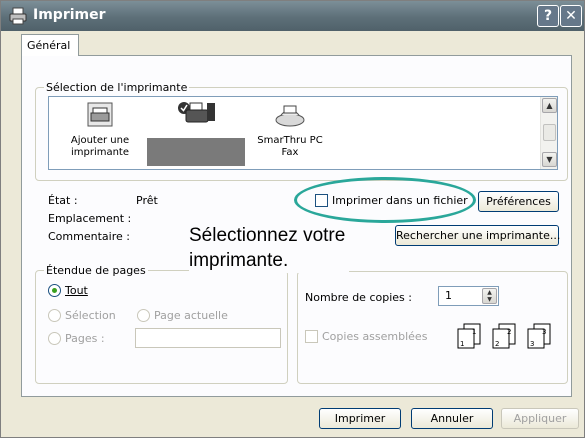 Image resolution: width=585 pixels, height=438 pixels. I want to click on copies-count-value: 1, so click(448, 295).